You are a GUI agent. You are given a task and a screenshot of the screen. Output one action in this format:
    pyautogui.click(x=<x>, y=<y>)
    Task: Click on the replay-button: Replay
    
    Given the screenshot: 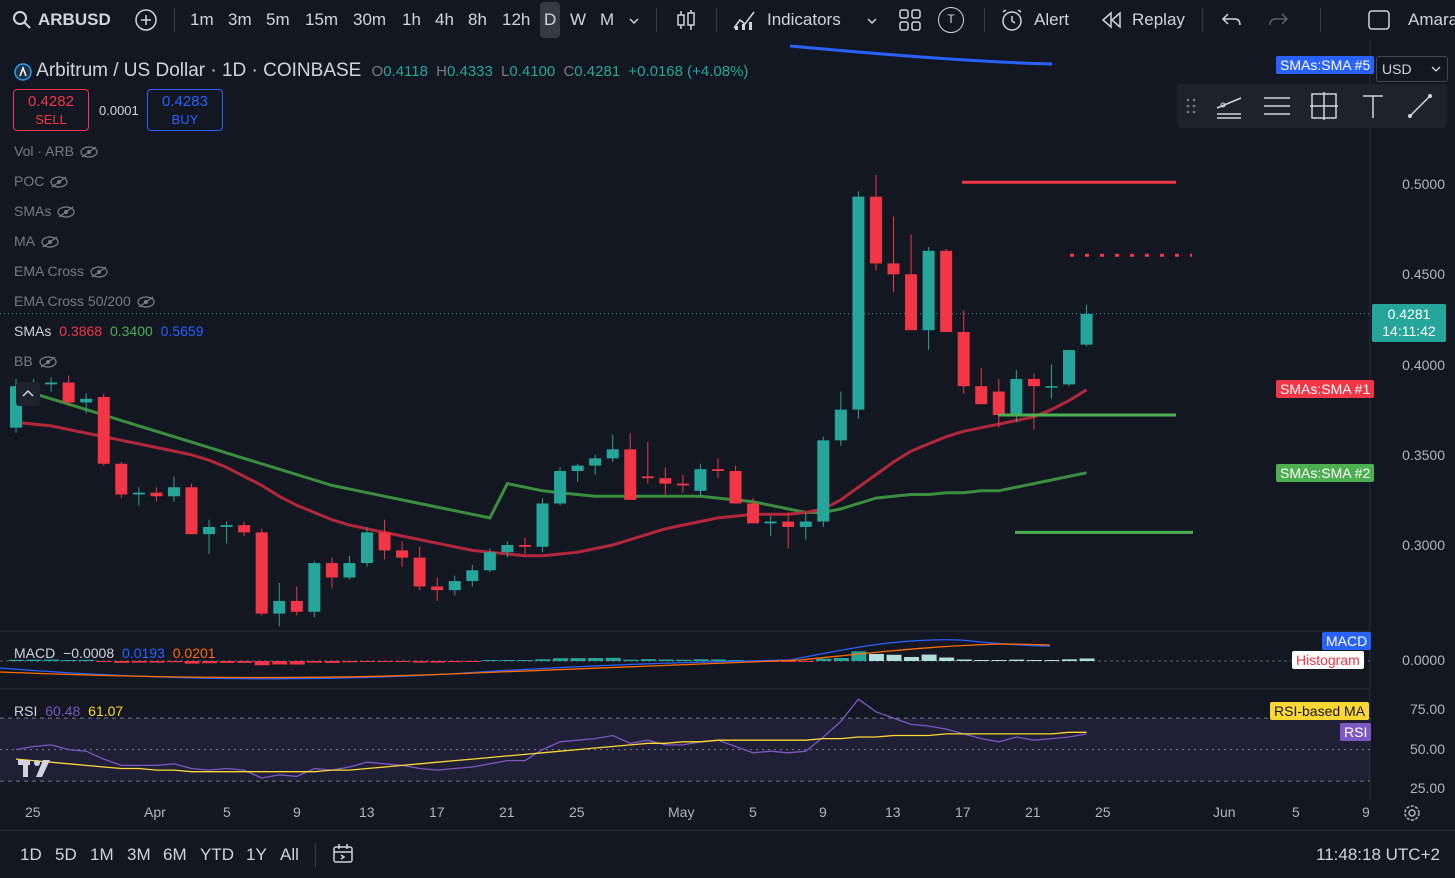 What is the action you would take?
    pyautogui.click(x=1158, y=20)
    